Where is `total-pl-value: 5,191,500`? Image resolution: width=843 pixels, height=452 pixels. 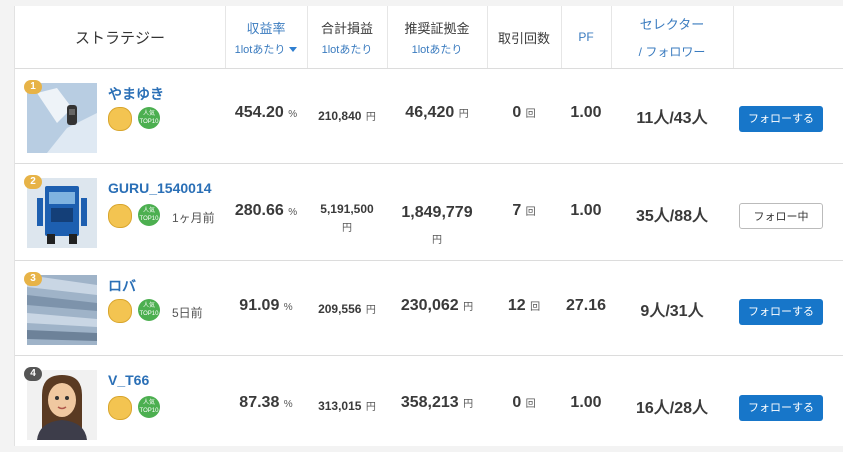
total-pl-value: 5,191,500 is located at coordinates (347, 209).